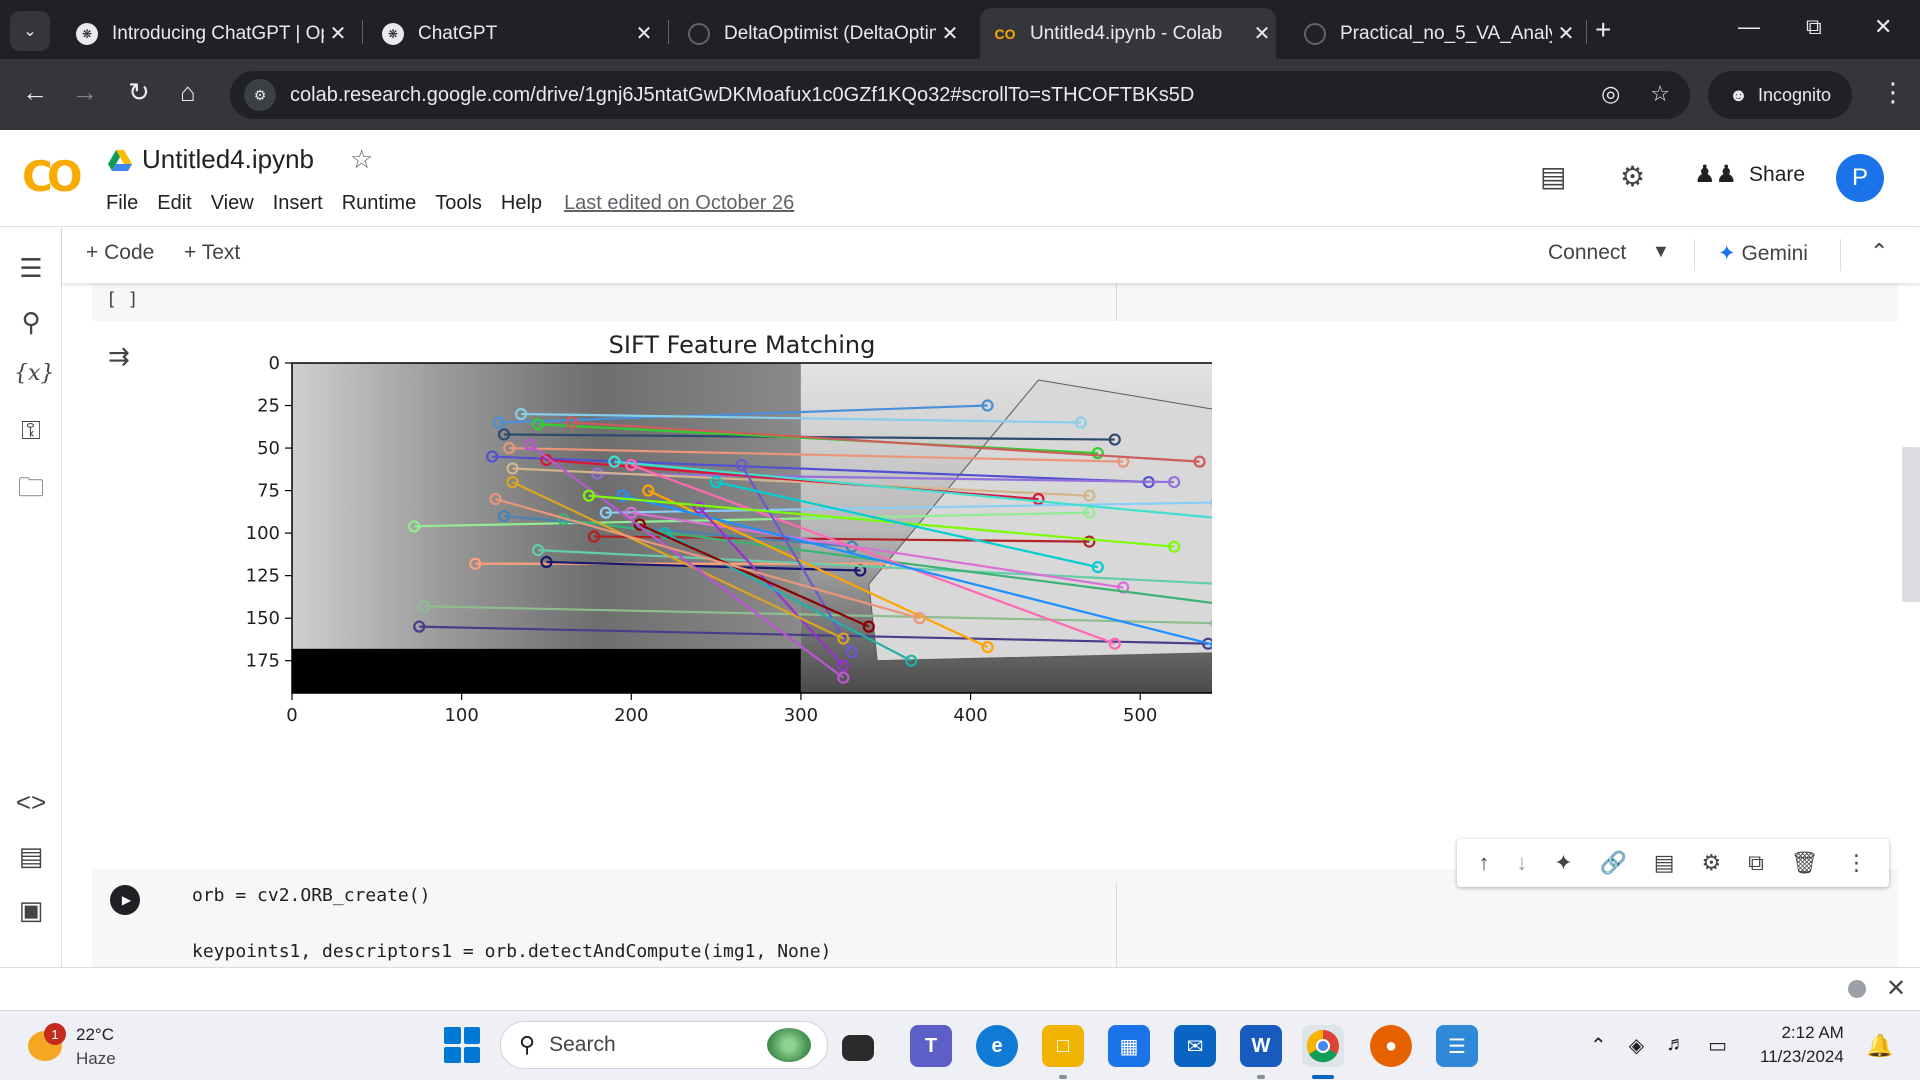 The image size is (1920, 1080). Describe the element at coordinates (1610, 94) in the screenshot. I see `eye-off-icon: ◎` at that location.